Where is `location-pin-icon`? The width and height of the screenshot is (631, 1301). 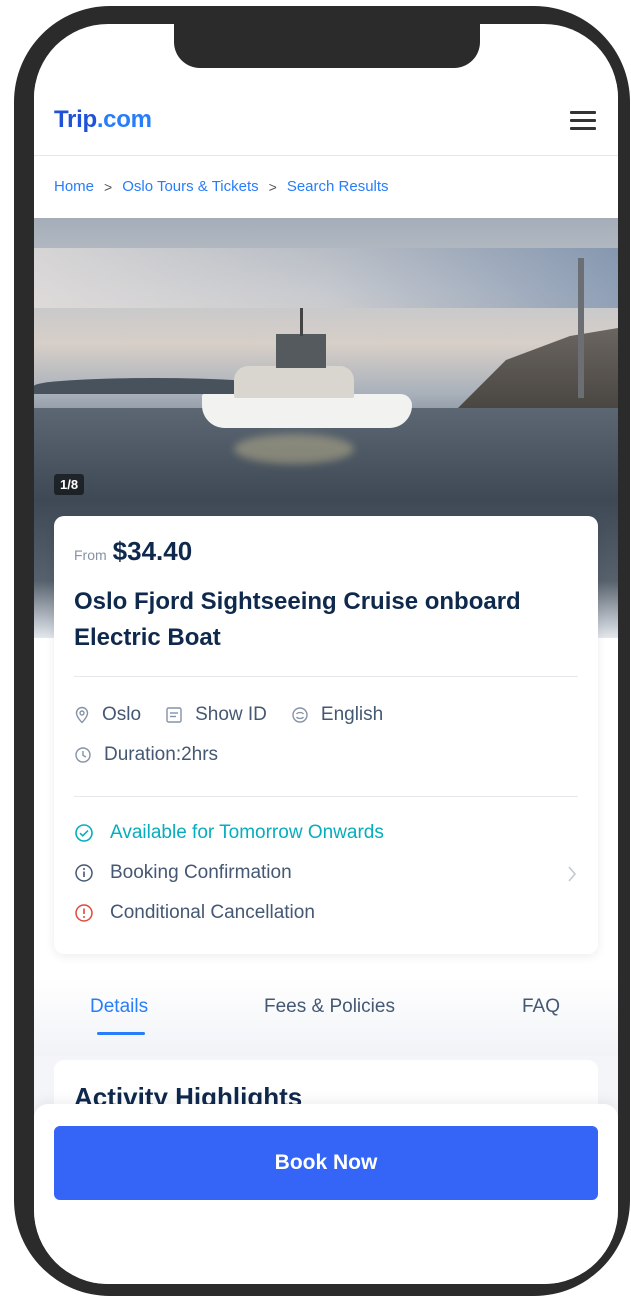 location-pin-icon is located at coordinates (82, 715).